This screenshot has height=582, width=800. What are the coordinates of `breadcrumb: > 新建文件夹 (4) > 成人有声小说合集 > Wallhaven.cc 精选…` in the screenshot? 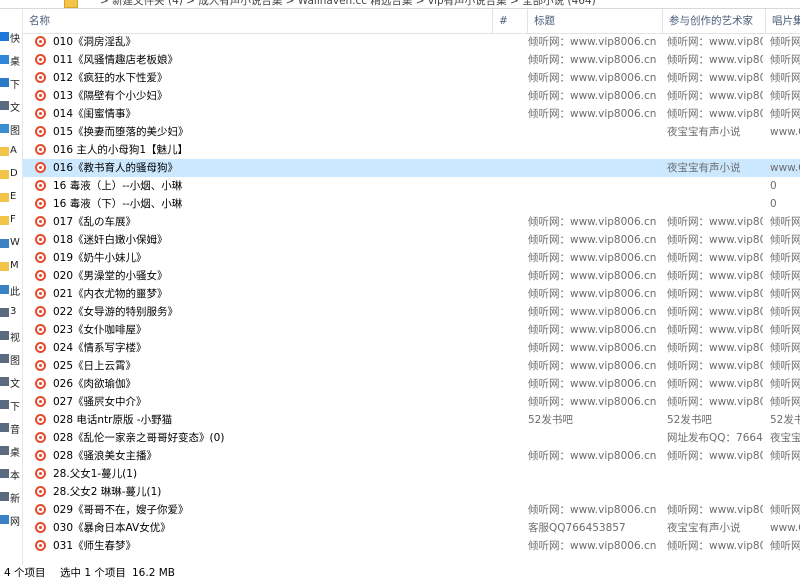 It's located at (348, 4).